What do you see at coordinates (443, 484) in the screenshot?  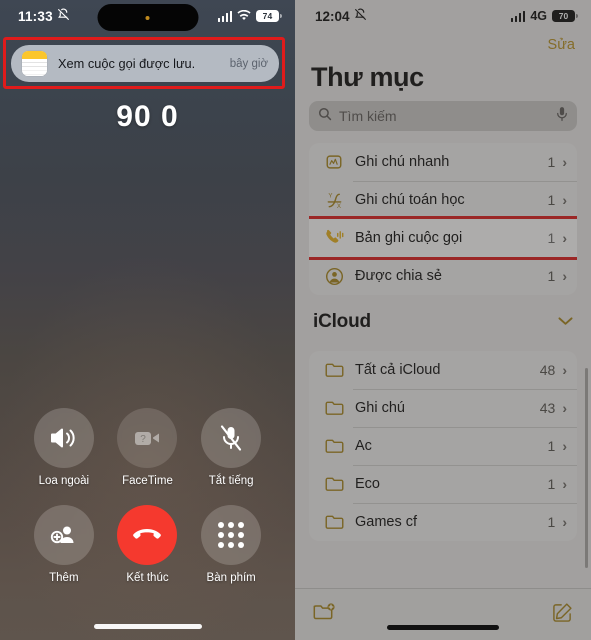 I see `list-item-eco: Eco 1 ›` at bounding box center [443, 484].